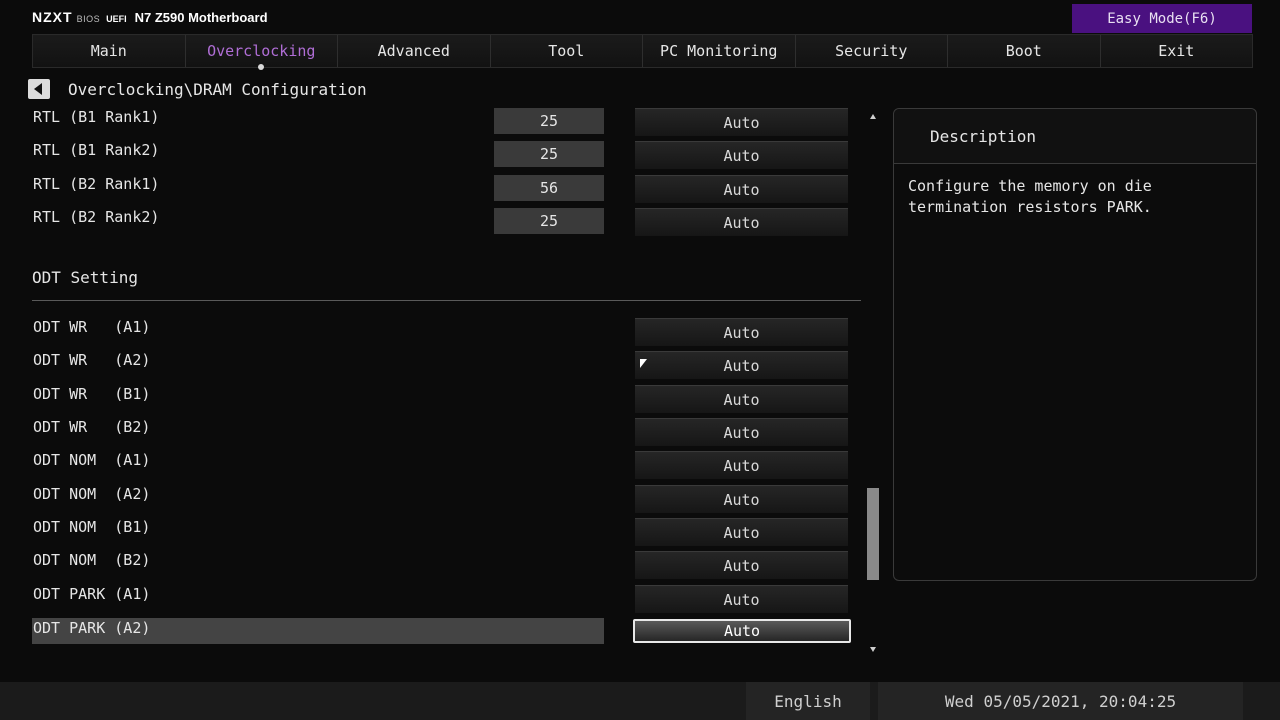  I want to click on tab-boot: Boot, so click(1024, 51).